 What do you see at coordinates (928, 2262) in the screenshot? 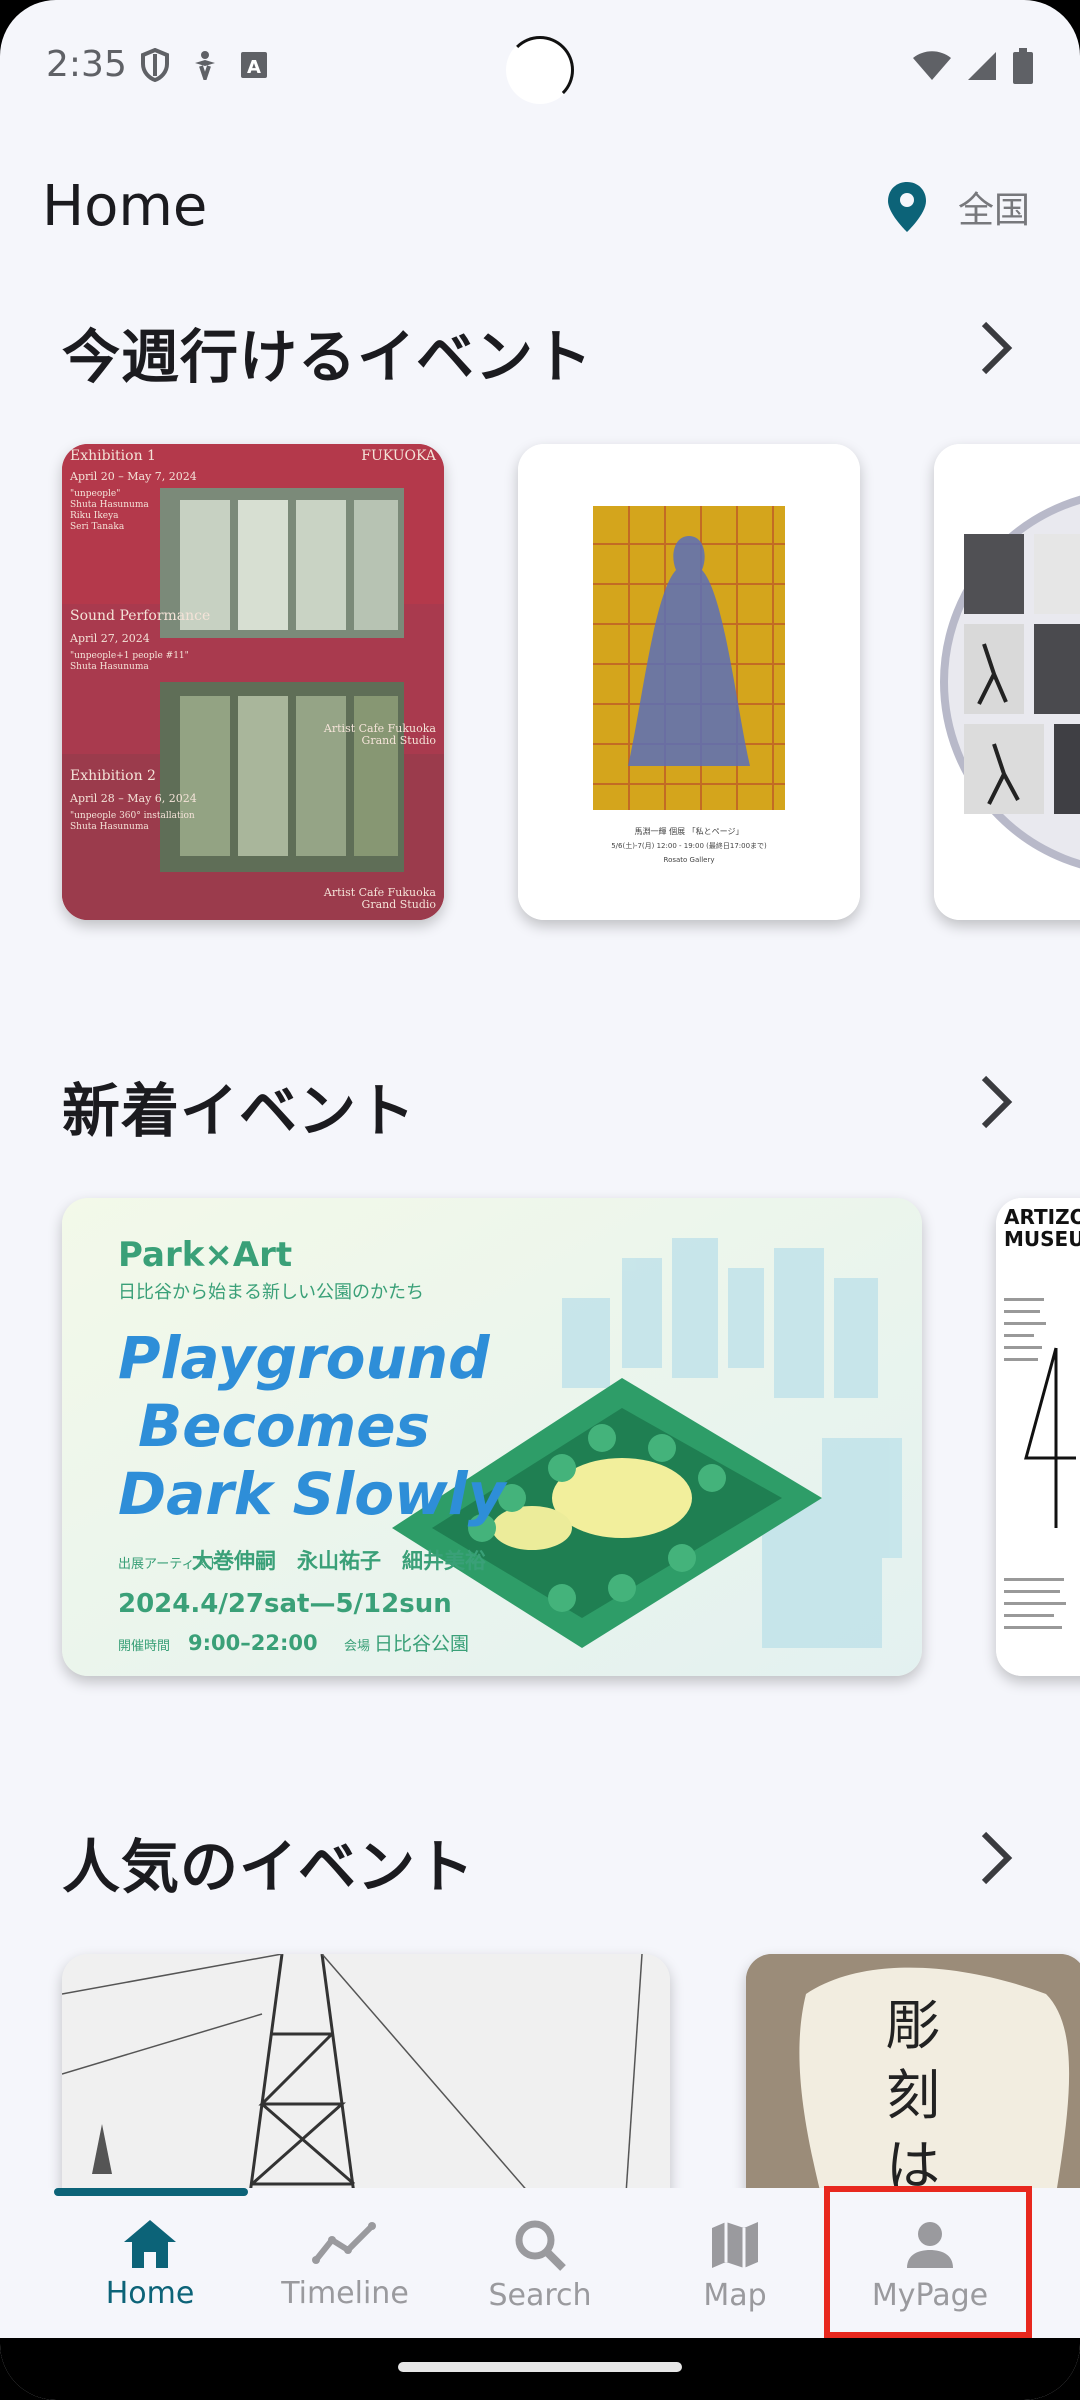
I see `mypage-highlight-box` at bounding box center [928, 2262].